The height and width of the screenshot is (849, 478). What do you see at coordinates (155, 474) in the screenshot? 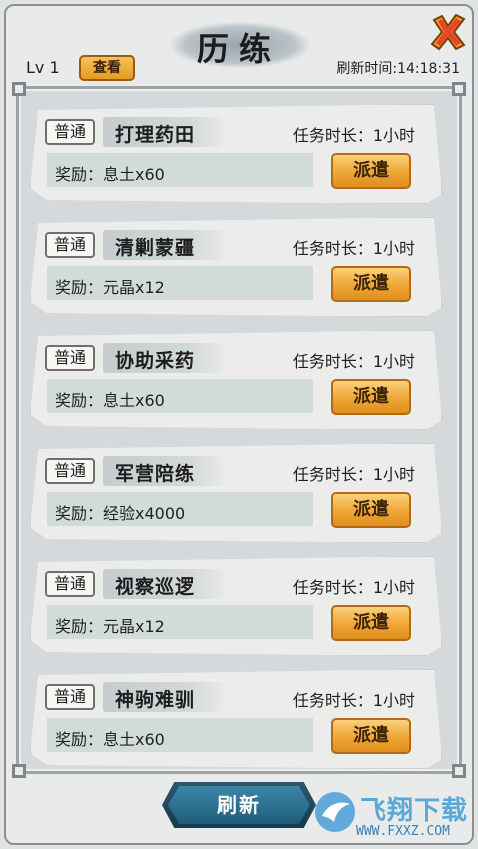
I see `task-name: 军营陪练` at bounding box center [155, 474].